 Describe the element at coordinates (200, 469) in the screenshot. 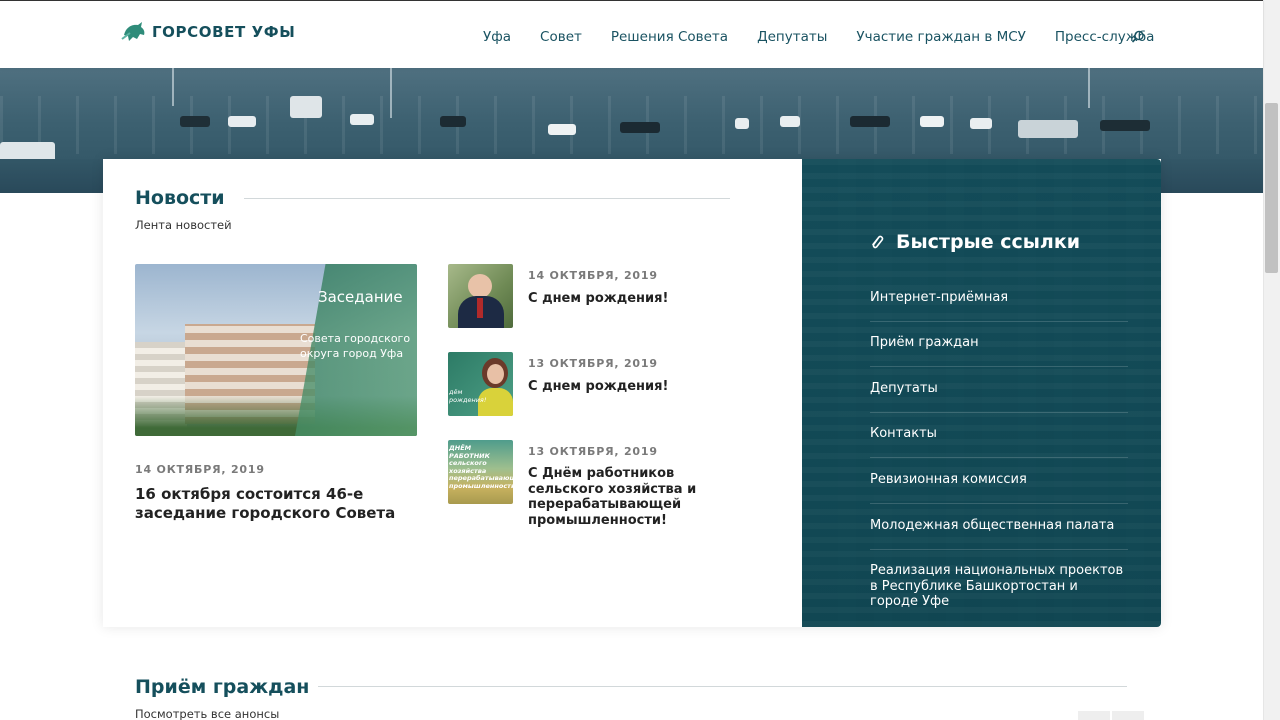

I see `feature-news-date: 14 ОКТЯБРЯ, 2019` at that location.